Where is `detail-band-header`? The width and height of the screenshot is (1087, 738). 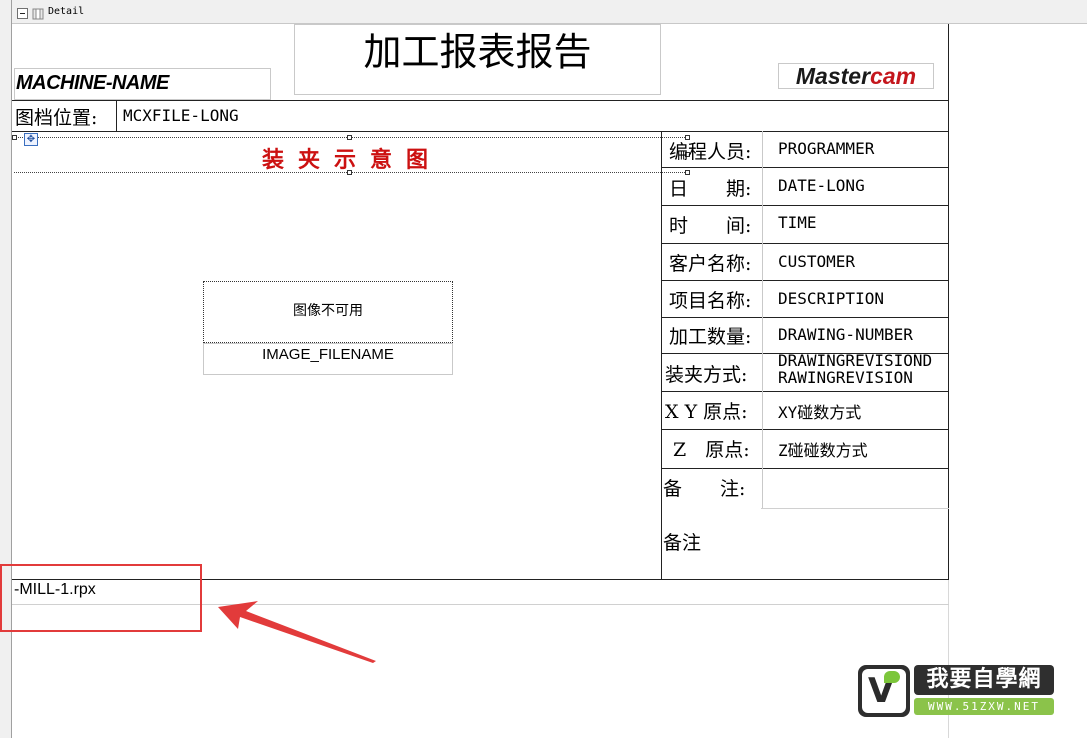 detail-band-header is located at coordinates (543, 12).